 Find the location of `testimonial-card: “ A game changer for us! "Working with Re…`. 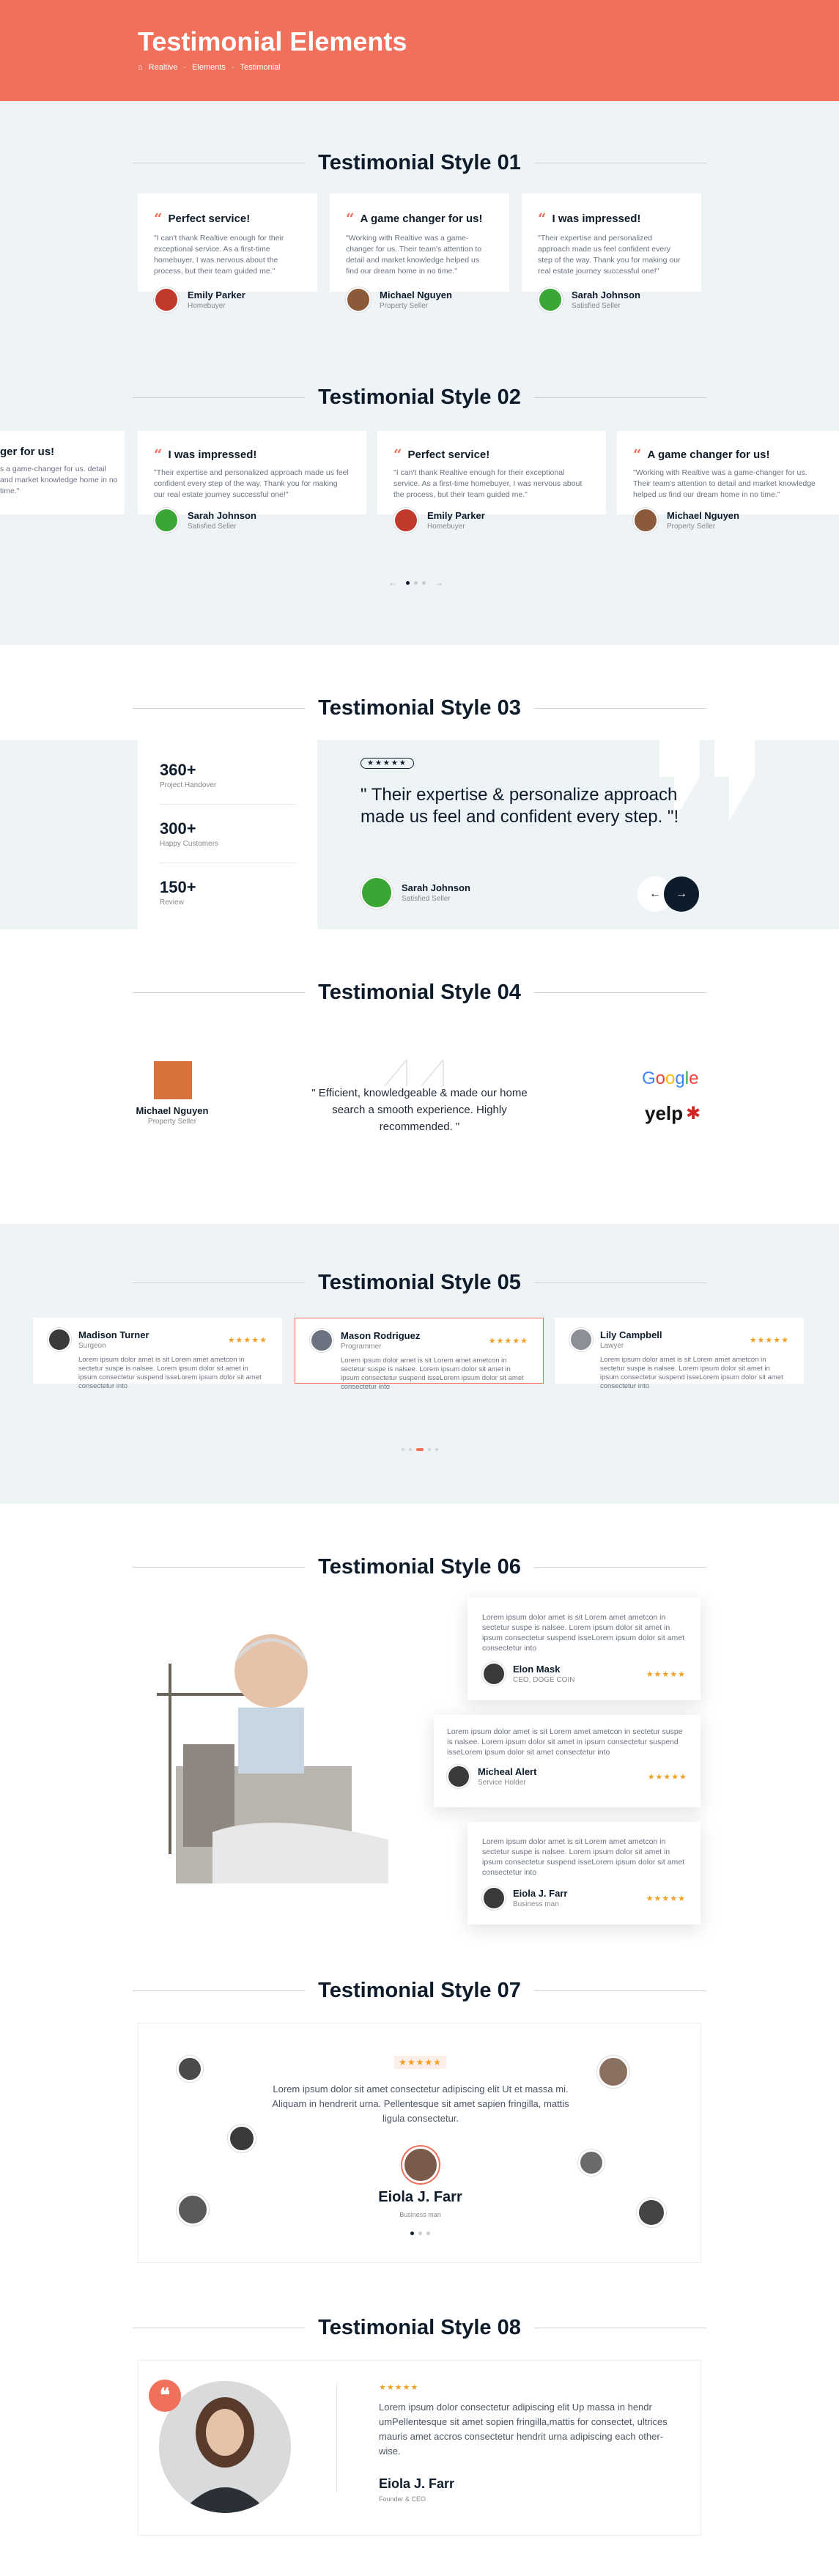

testimonial-card: “ A game changer for us! "Working with Re… is located at coordinates (728, 482).